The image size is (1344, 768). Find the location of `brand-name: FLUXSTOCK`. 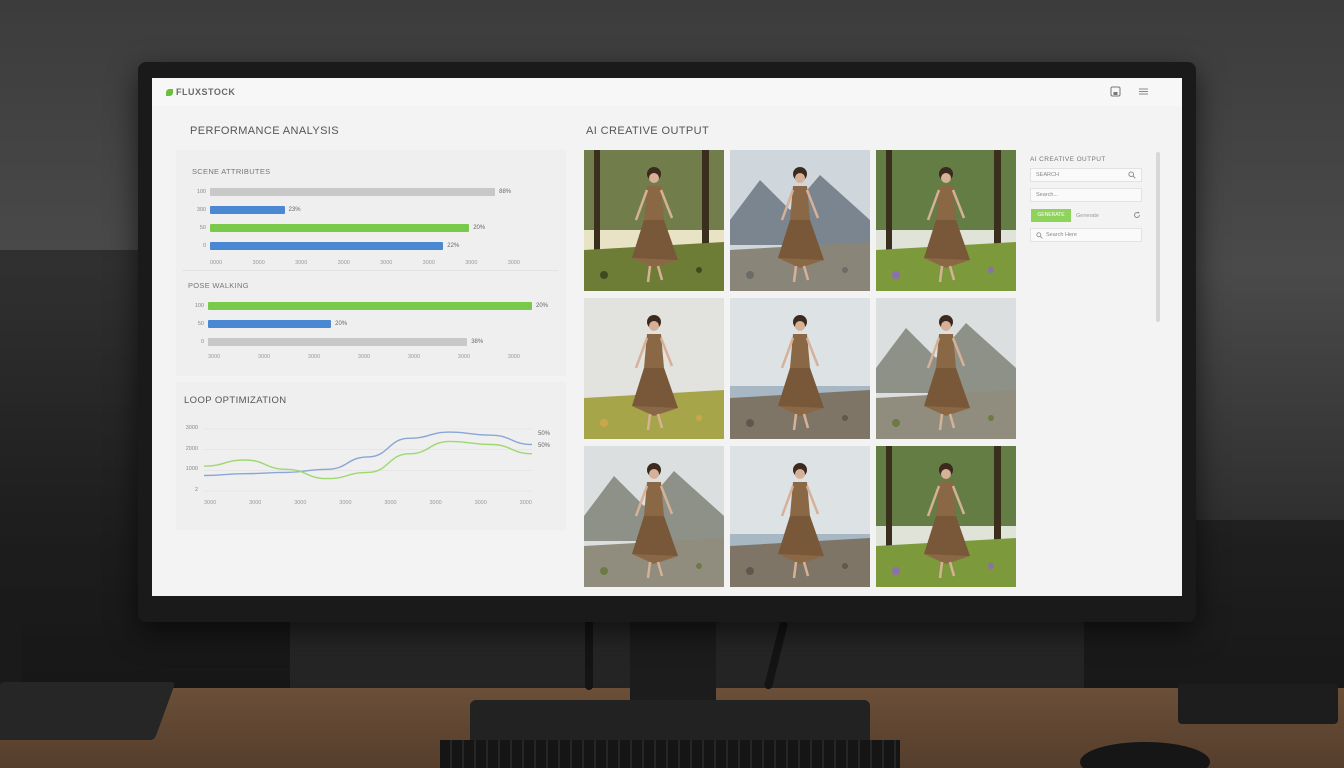

brand-name: FLUXSTOCK is located at coordinates (206, 92).